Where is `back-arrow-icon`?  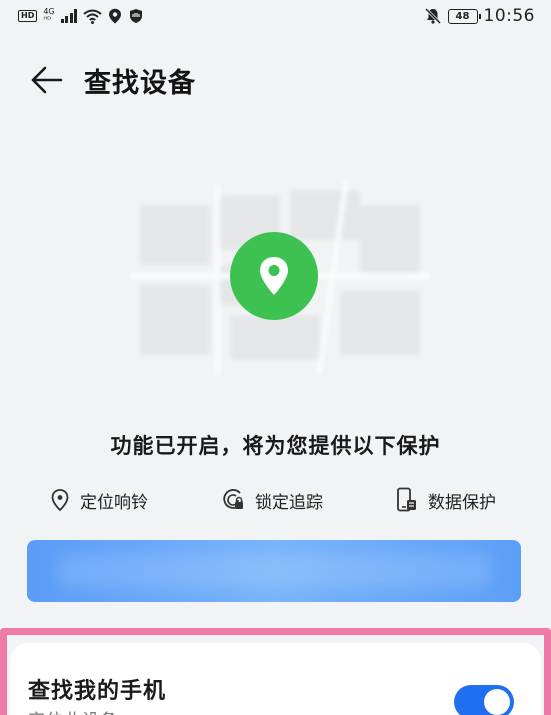 back-arrow-icon is located at coordinates (47, 80).